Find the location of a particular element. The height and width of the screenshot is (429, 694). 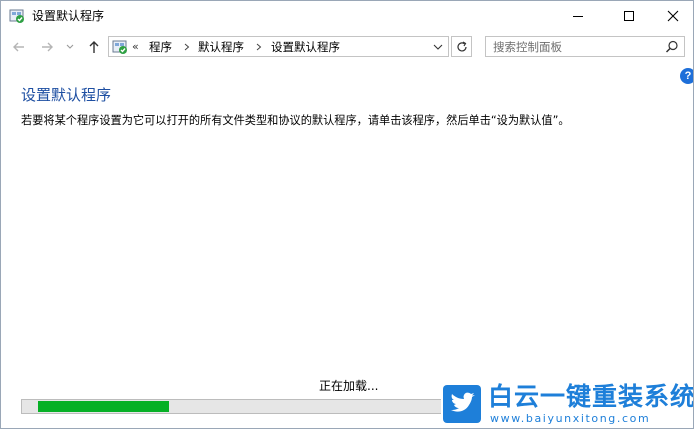

search-placeholder: 搜索控制面板 is located at coordinates (527, 47).